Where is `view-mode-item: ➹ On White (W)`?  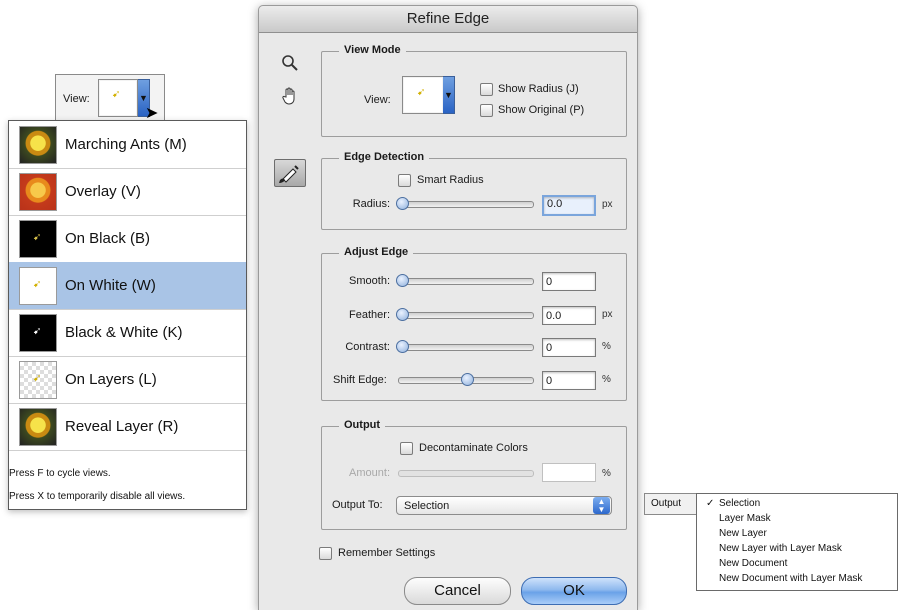
view-mode-item: ➹ On White (W) is located at coordinates (127, 286).